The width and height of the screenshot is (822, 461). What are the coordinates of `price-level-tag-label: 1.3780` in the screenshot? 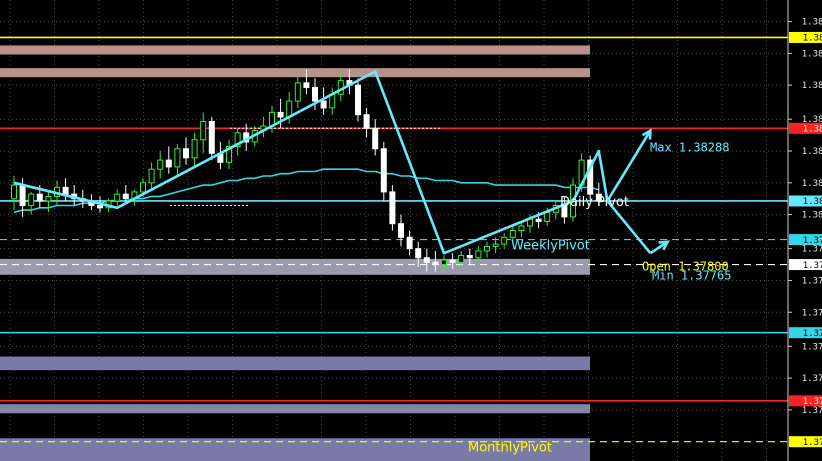 It's located at (812, 266).